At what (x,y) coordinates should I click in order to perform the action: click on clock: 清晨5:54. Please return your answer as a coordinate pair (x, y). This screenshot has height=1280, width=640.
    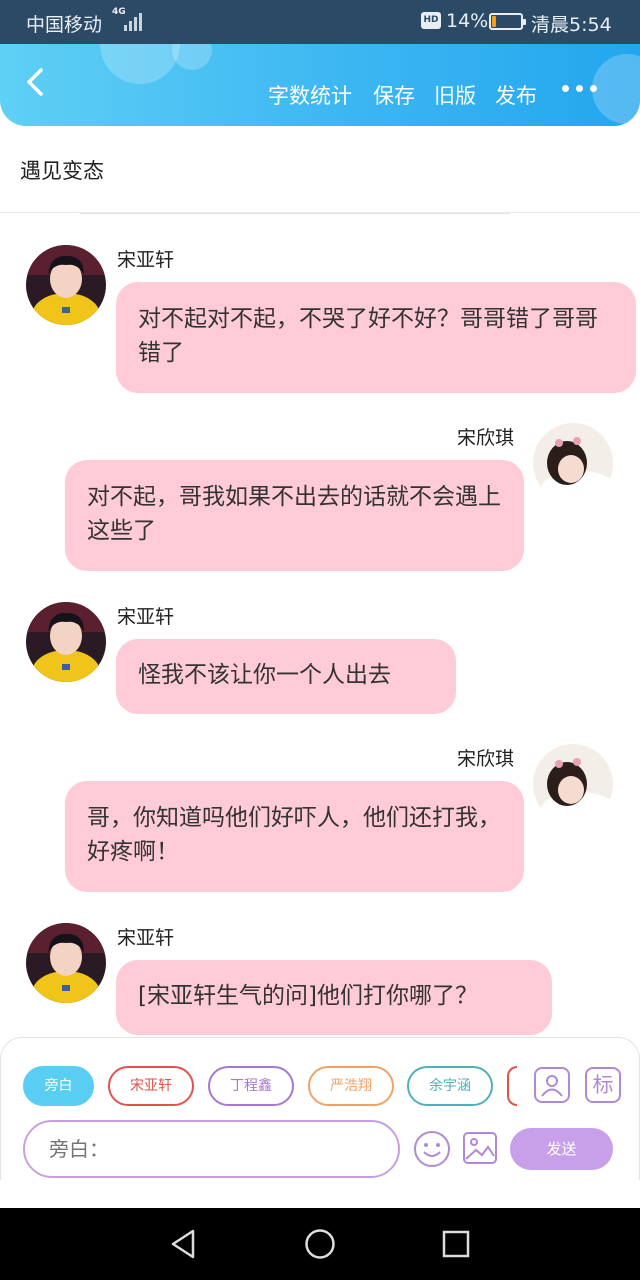
    Looking at the image, I should click on (571, 25).